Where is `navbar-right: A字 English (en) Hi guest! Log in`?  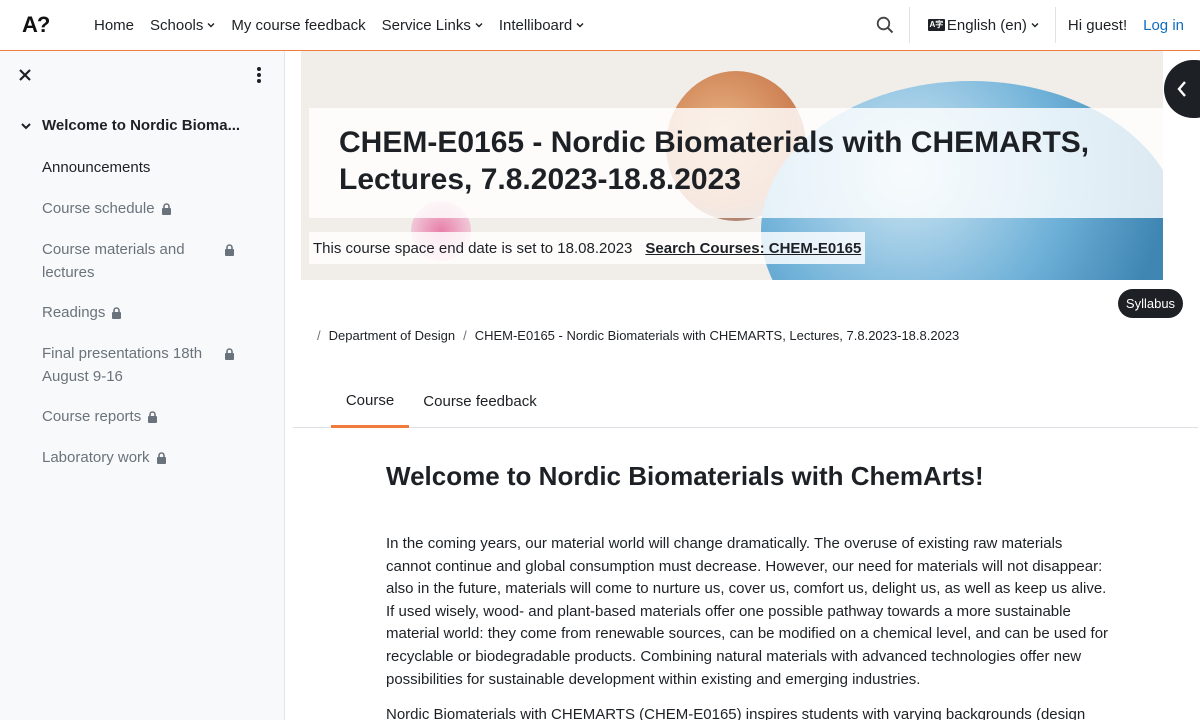 navbar-right: A字 English (en) Hi guest! Log in is located at coordinates (1031, 25).